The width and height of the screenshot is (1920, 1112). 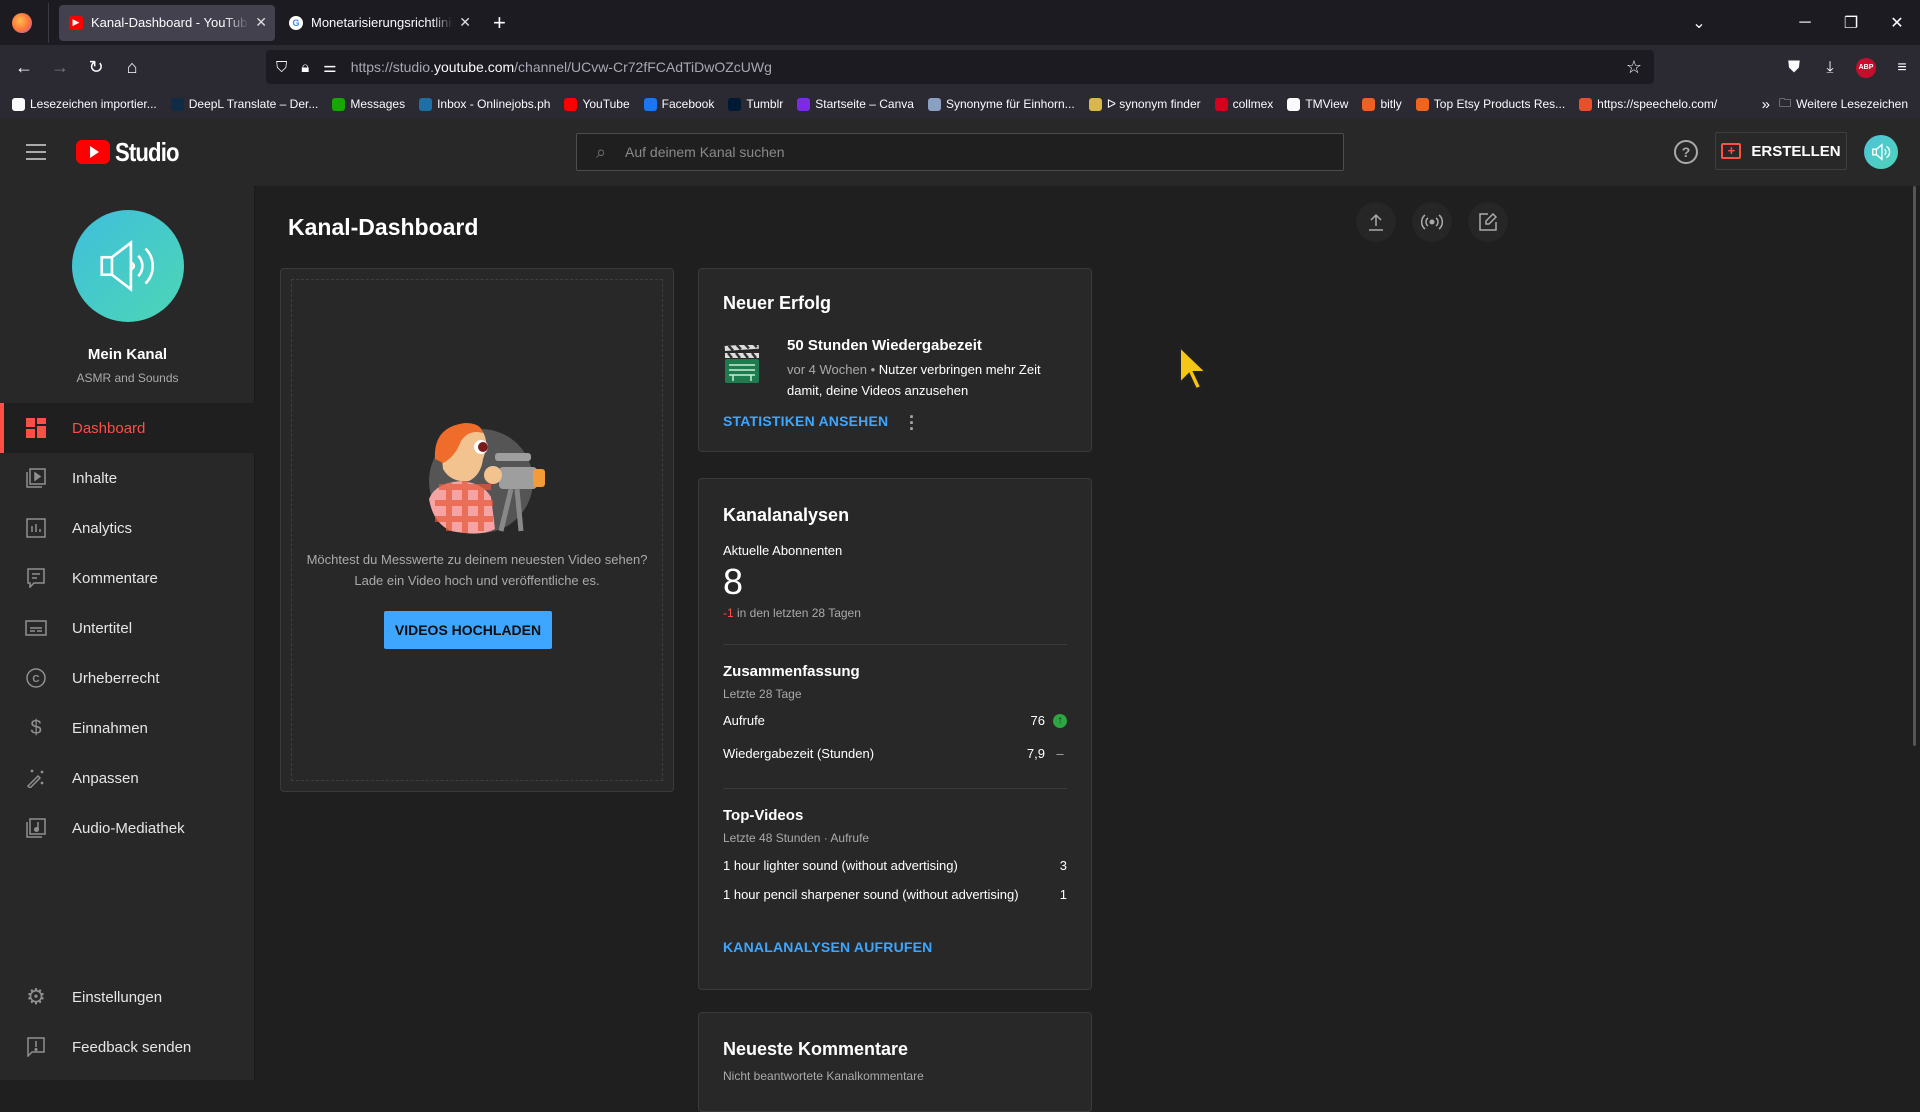 What do you see at coordinates (468, 630) in the screenshot?
I see `upload-videos-button: VIDEOS HOCHLADEN` at bounding box center [468, 630].